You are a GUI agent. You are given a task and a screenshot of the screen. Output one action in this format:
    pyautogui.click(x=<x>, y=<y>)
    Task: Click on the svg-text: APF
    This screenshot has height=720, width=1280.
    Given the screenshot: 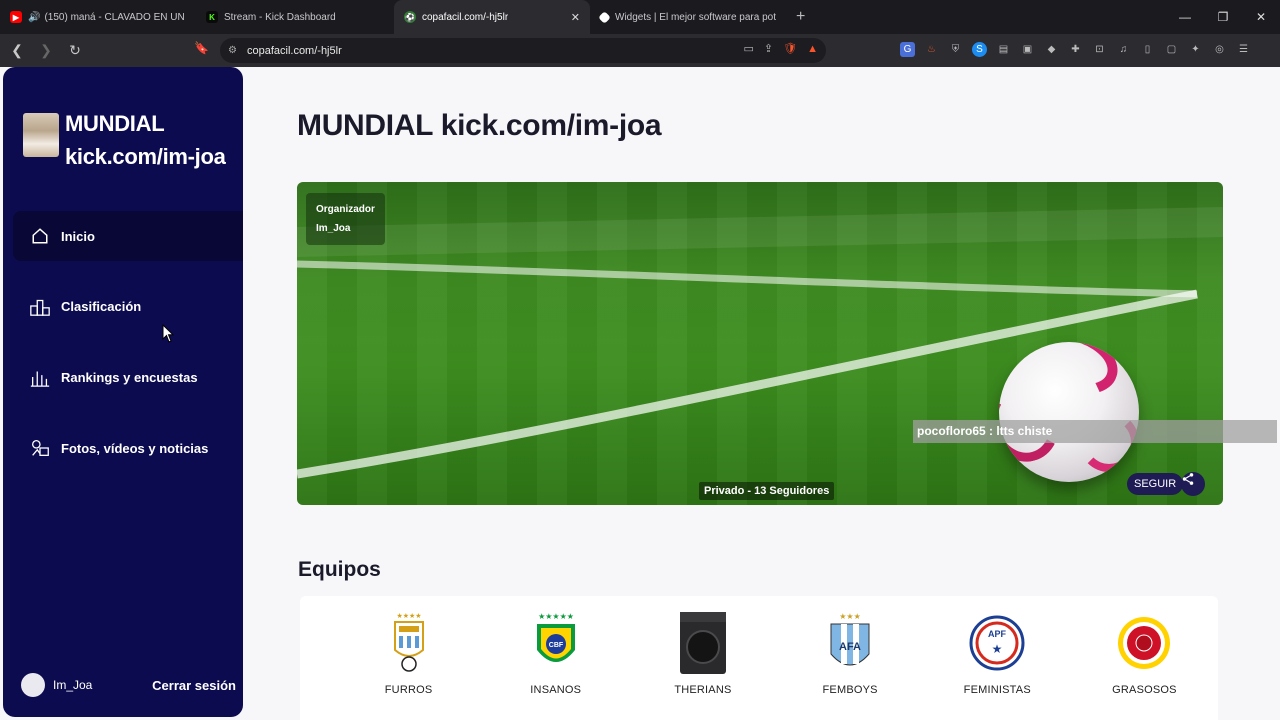 What is the action you would take?
    pyautogui.click(x=997, y=634)
    